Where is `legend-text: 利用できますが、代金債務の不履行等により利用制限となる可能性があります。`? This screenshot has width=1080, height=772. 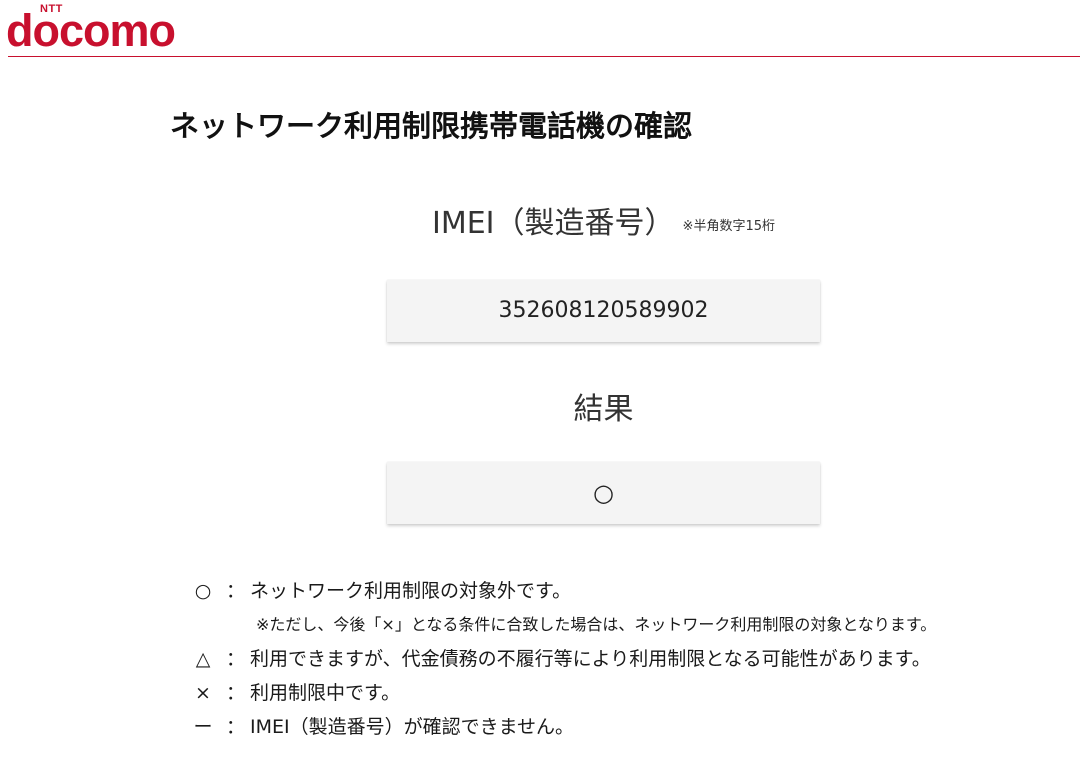
legend-text: 利用できますが、代金債務の不履行等により利用制限となる可能性があります。 is located at coordinates (590, 659).